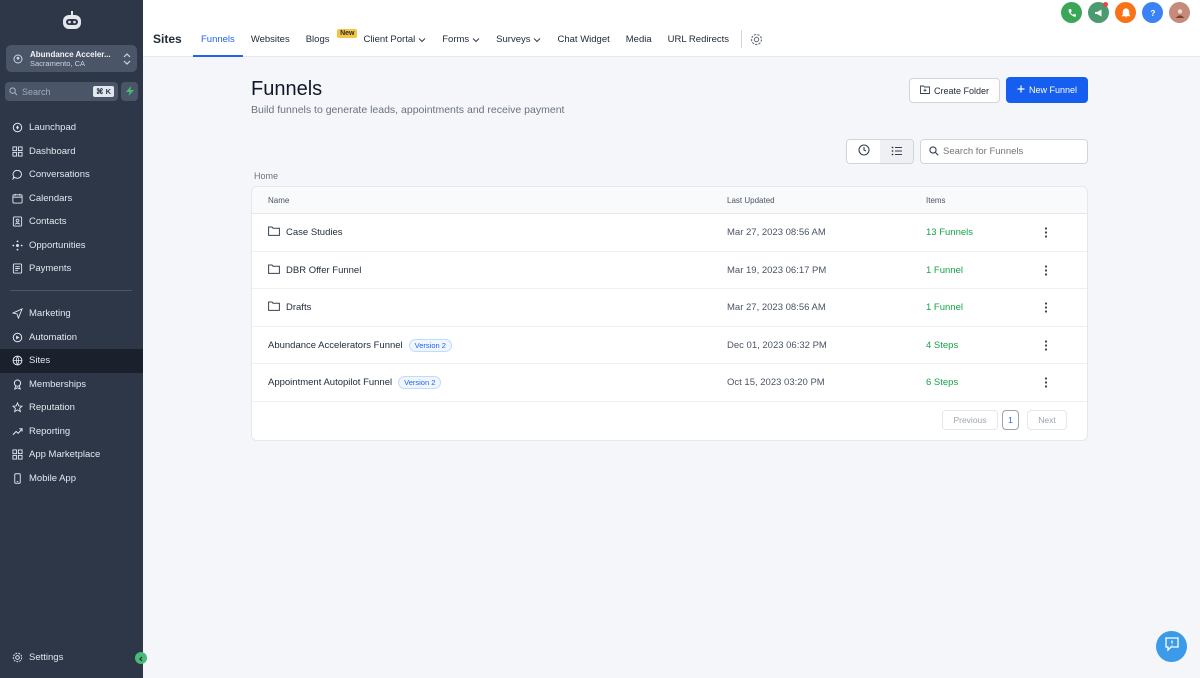 This screenshot has height=678, width=1200. Describe the element at coordinates (742, 39) in the screenshot. I see `tab-divider` at that location.